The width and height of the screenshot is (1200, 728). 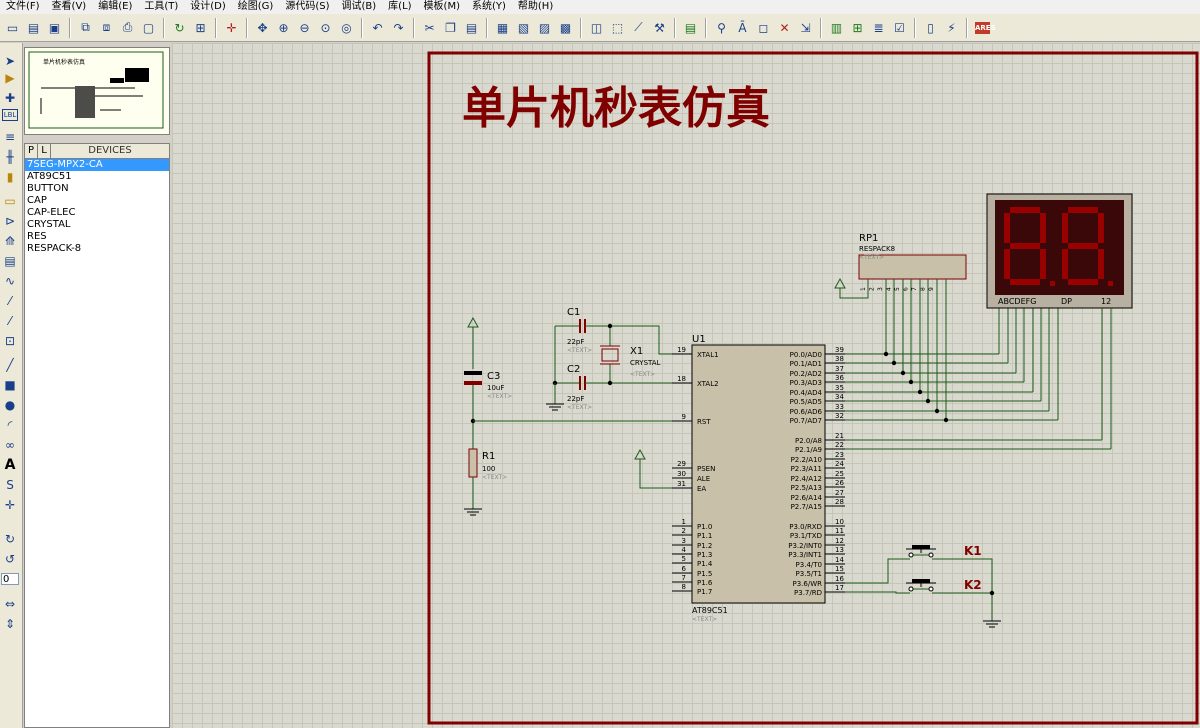 I want to click on netlist-to-ares-icon: ⚡, so click(x=951, y=28).